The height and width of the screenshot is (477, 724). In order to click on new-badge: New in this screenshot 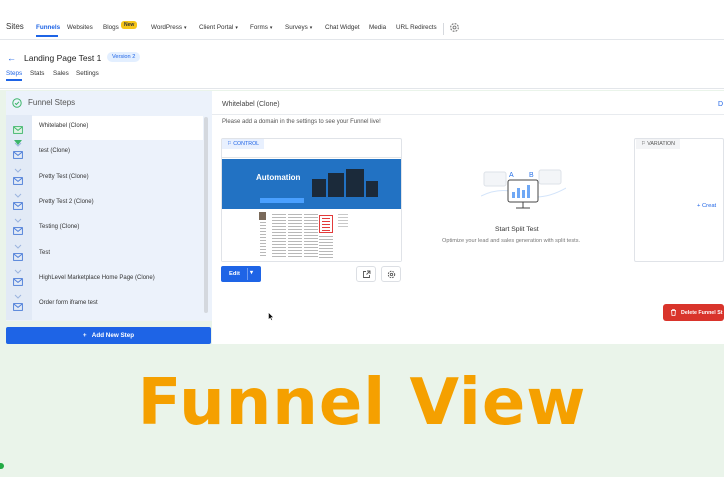, I will do `click(129, 25)`.